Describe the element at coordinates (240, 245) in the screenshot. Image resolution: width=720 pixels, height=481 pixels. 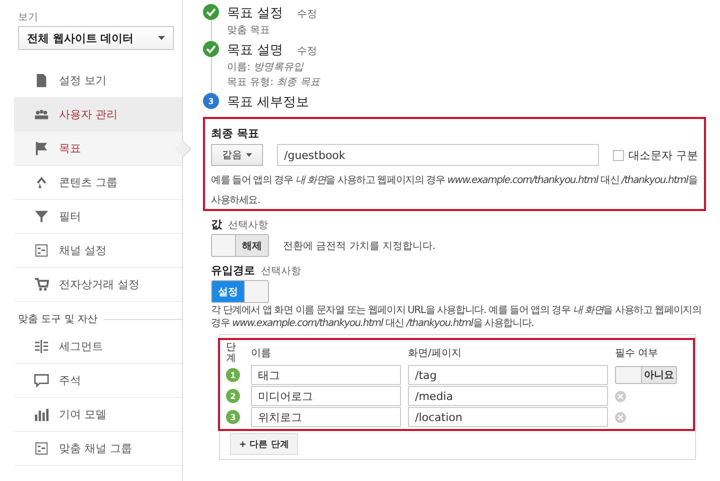
I see `toggle-switch: 해제` at that location.